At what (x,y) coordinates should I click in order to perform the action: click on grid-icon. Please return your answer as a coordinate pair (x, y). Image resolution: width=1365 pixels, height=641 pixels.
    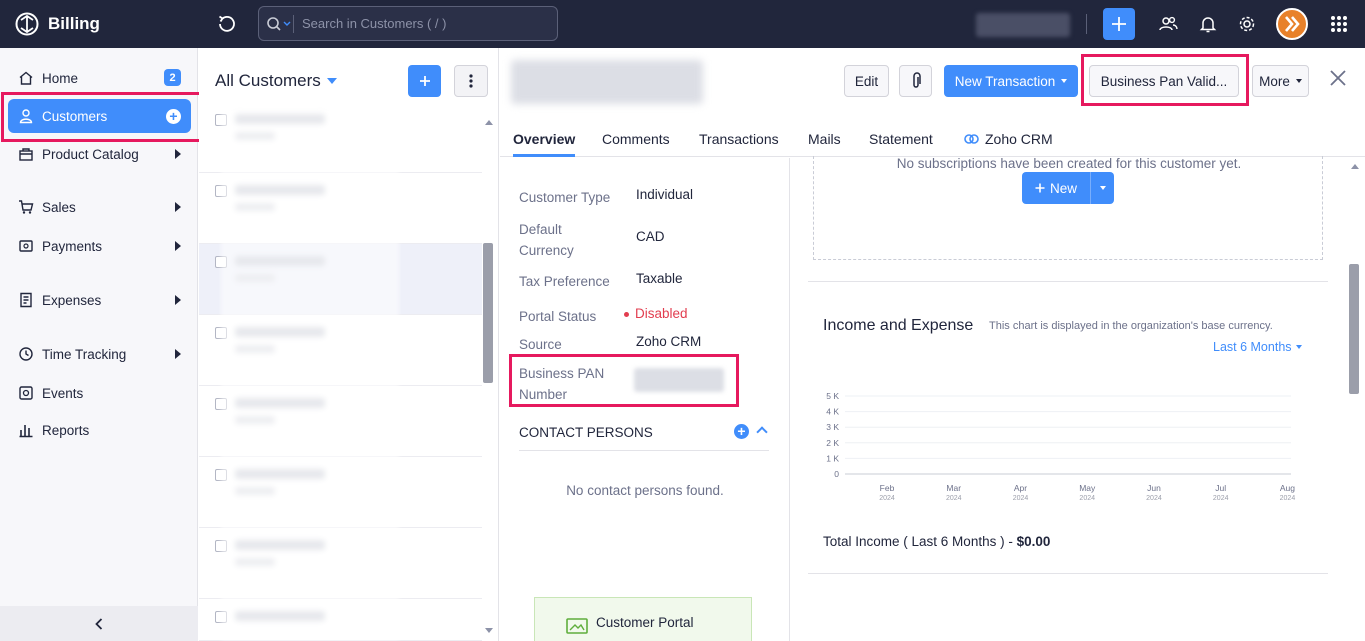
    Looking at the image, I should click on (1339, 24).